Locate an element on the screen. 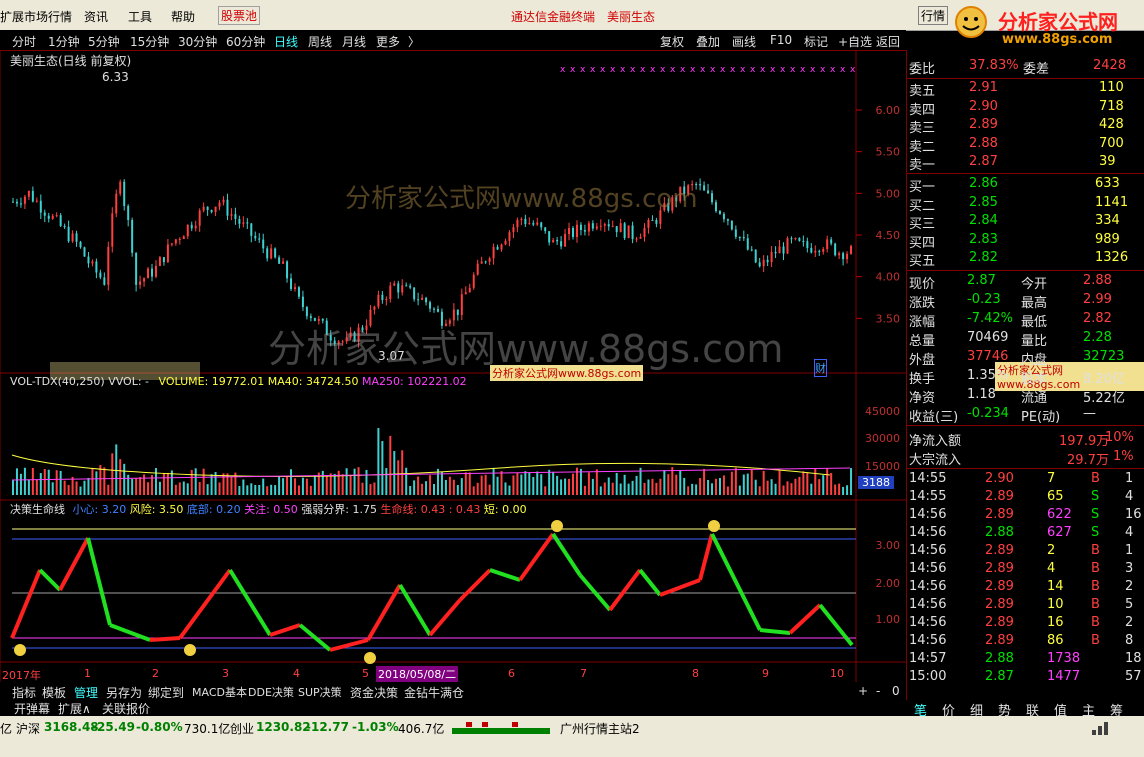 Image resolution: width=1144 pixels, height=757 pixels. action-mark: 标记 is located at coordinates (816, 41).